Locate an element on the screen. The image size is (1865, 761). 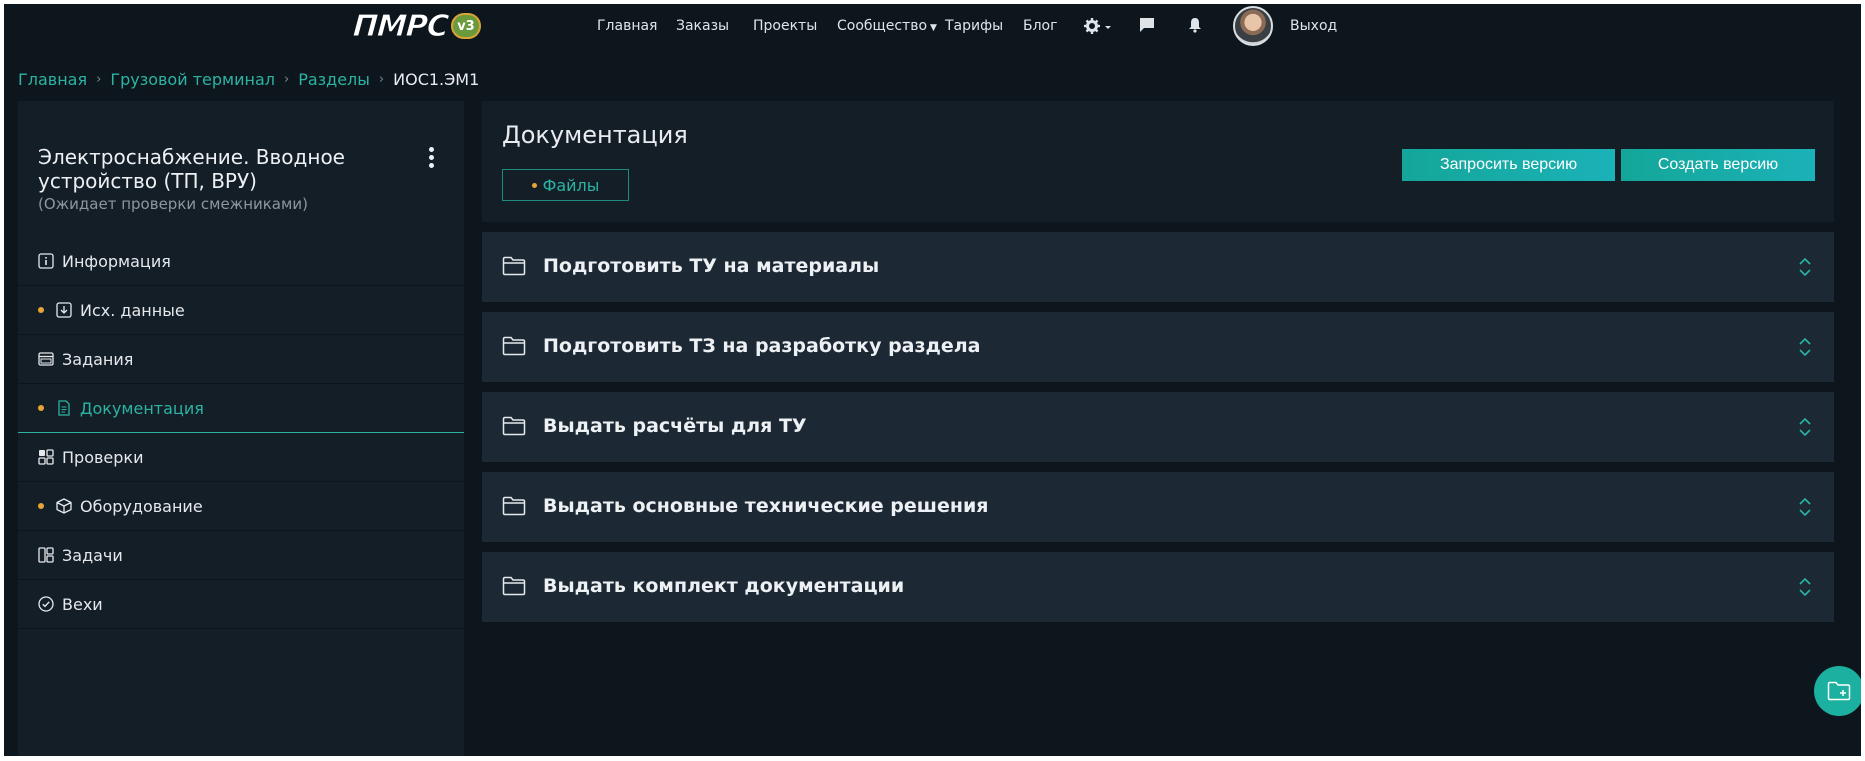
sidebar-item-equipment: Оборудование is located at coordinates (241, 506).